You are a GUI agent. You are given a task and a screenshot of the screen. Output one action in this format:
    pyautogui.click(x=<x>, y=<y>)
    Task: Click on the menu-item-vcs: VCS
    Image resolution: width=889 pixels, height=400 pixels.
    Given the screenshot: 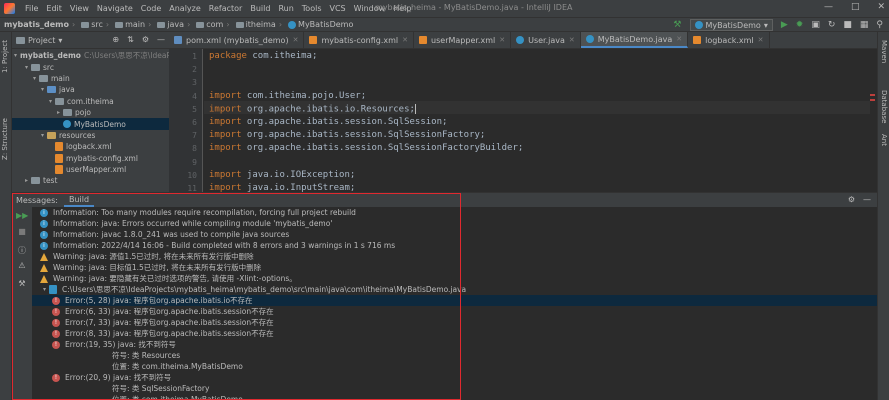 What is the action you would take?
    pyautogui.click(x=338, y=8)
    